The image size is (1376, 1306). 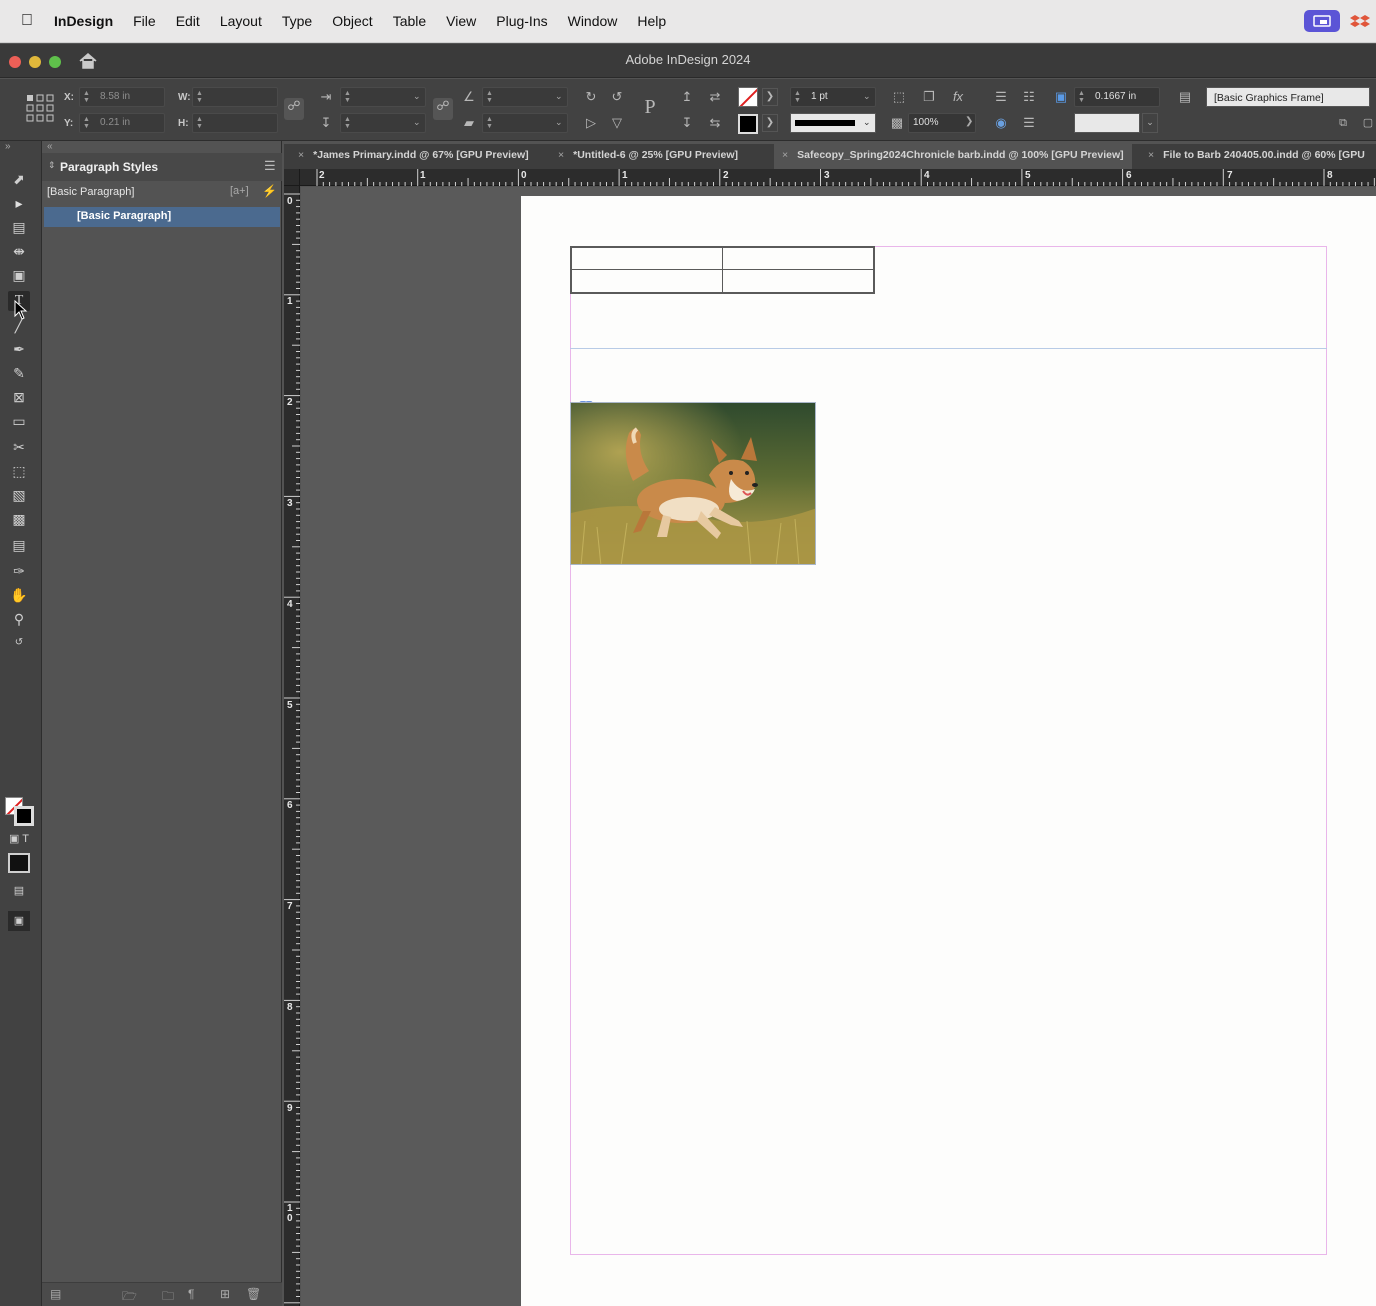 I want to click on gradient-feather-tool-icon: ▩, so click(x=19, y=519).